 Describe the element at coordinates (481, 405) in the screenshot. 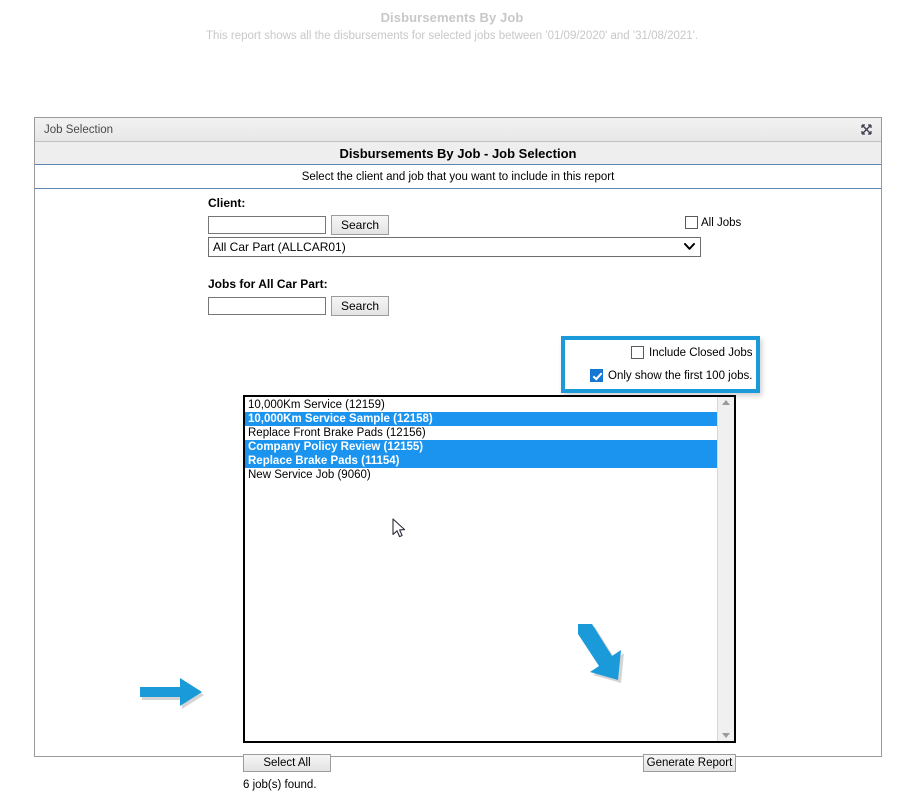

I see `job-list-item: 10,000Km Service (12159)` at that location.